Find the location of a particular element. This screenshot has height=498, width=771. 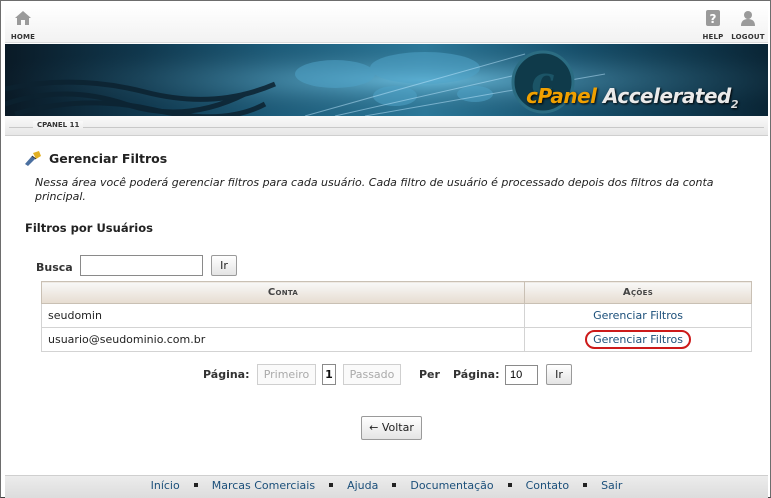

footer-link-contato: Contato is located at coordinates (547, 485).